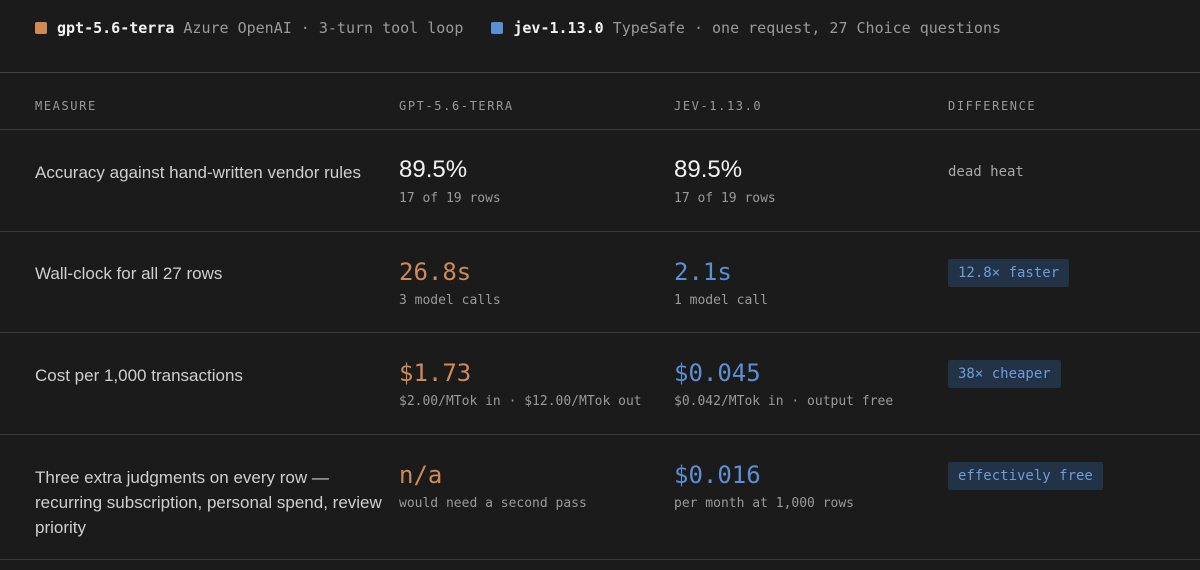  What do you see at coordinates (718, 106) in the screenshot?
I see `header-jev: JEV-1.13.0` at bounding box center [718, 106].